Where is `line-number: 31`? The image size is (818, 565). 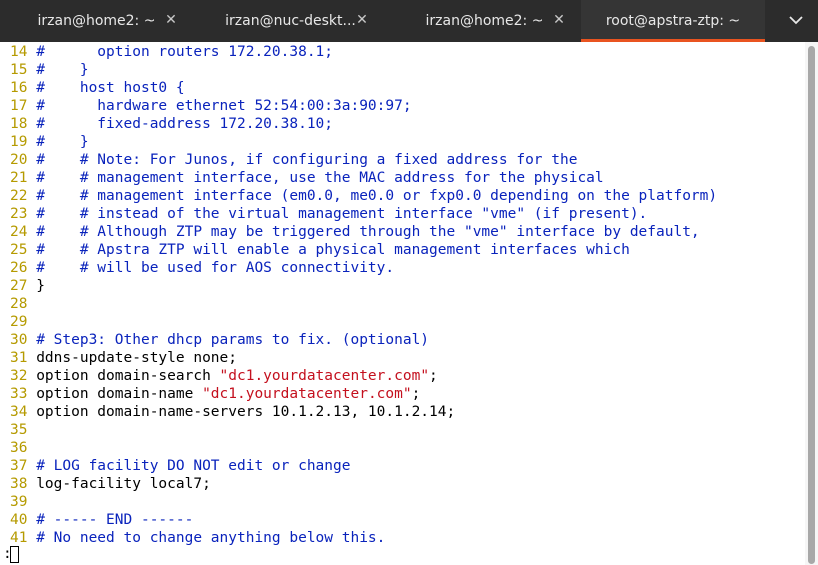 line-number: 31 is located at coordinates (23, 358).